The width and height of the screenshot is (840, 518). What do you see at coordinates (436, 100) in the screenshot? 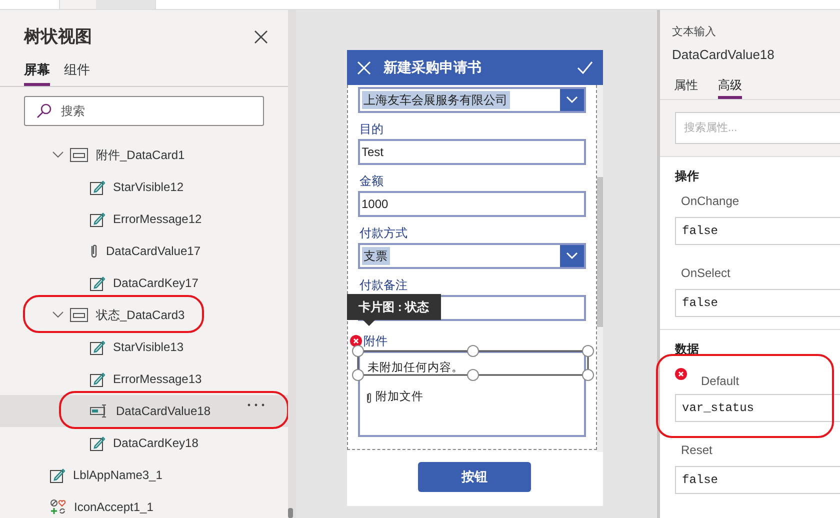
I see `dropdown-value: 上海友车会展服务有限公司` at bounding box center [436, 100].